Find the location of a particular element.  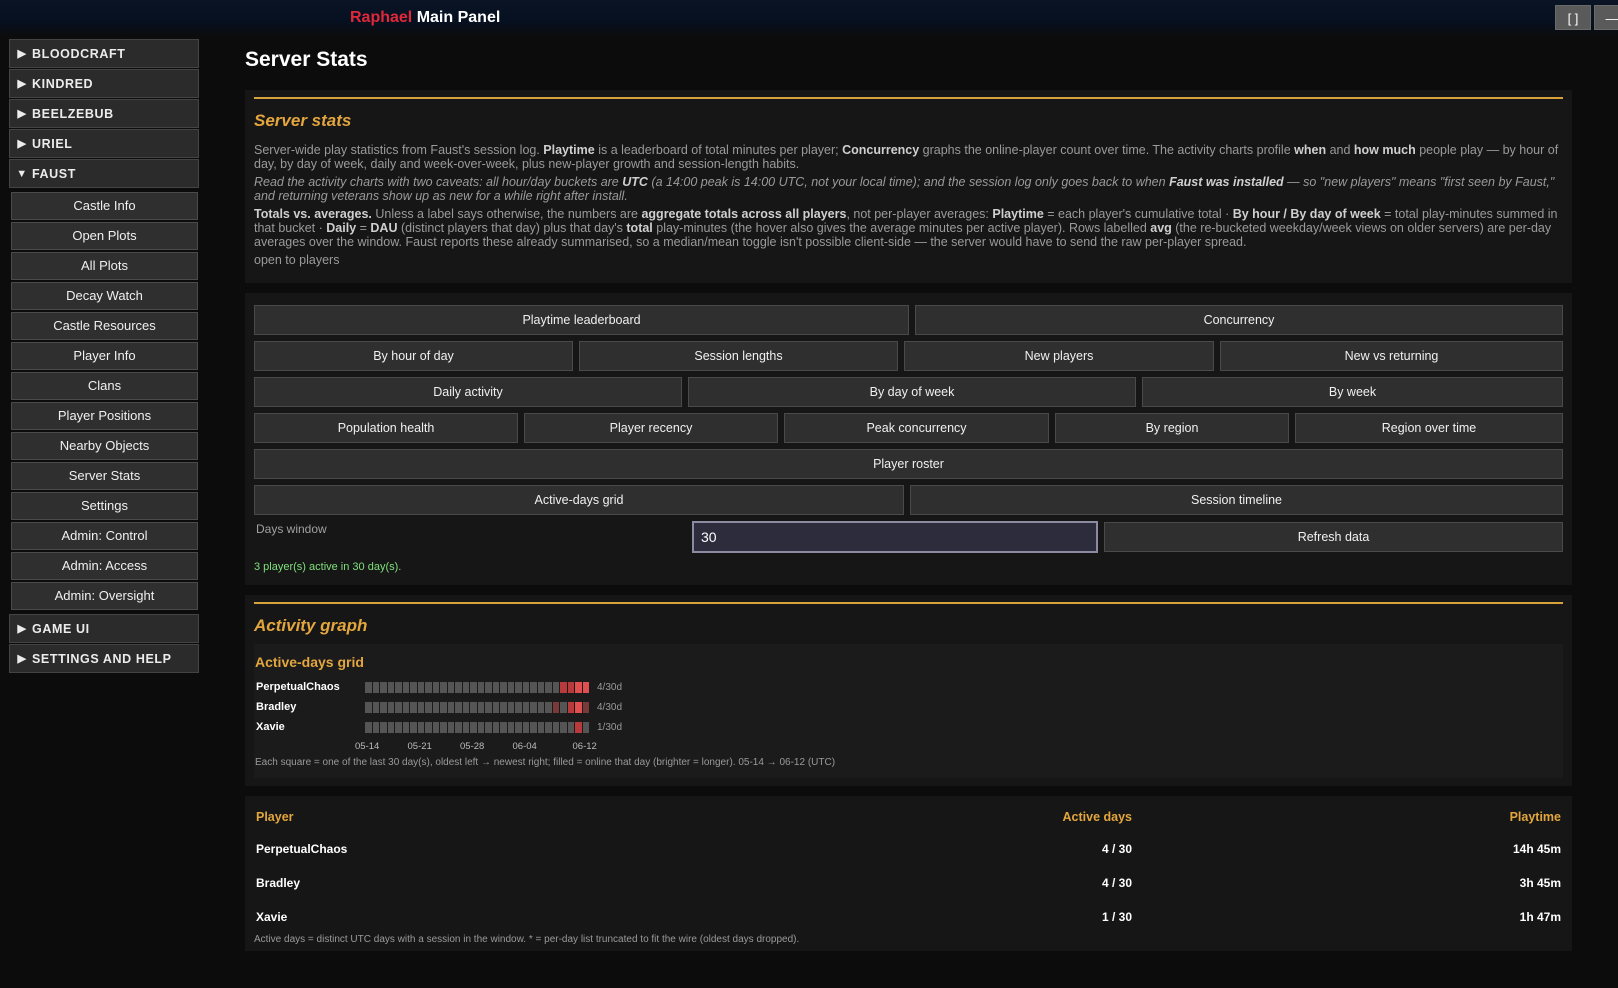

sidebar-category-game-ui: ▶ GAME UI is located at coordinates (104, 628).